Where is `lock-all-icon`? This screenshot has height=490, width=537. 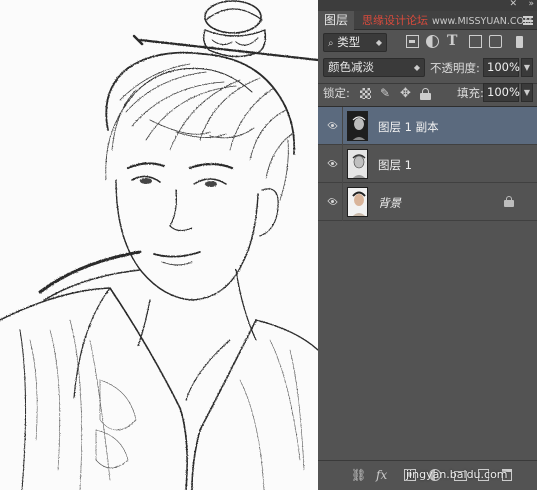 lock-all-icon is located at coordinates (425, 94).